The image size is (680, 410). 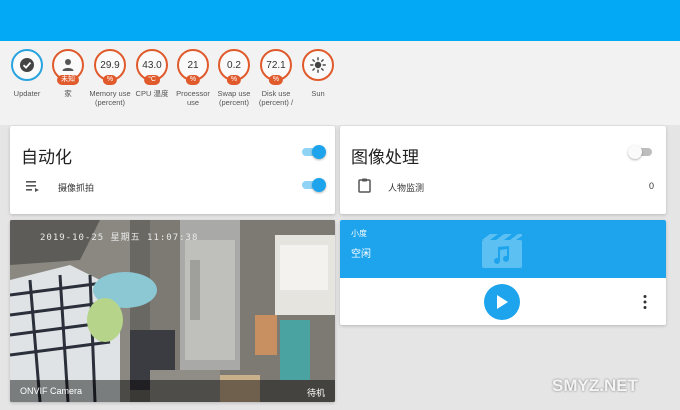 What do you see at coordinates (68, 80) in the screenshot?
I see `badge-unit: 未知` at bounding box center [68, 80].